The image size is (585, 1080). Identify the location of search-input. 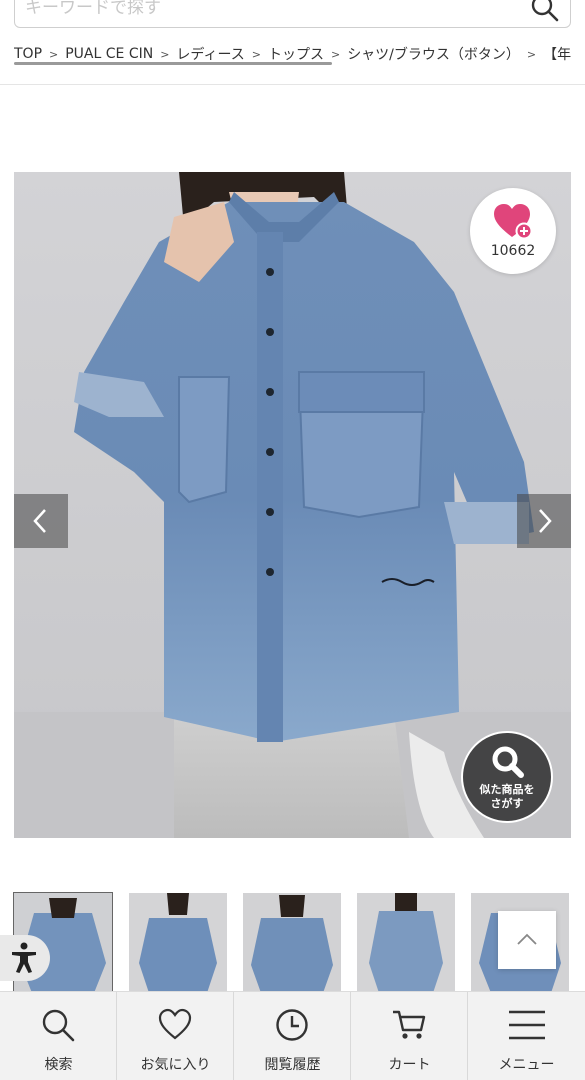
(265, 10).